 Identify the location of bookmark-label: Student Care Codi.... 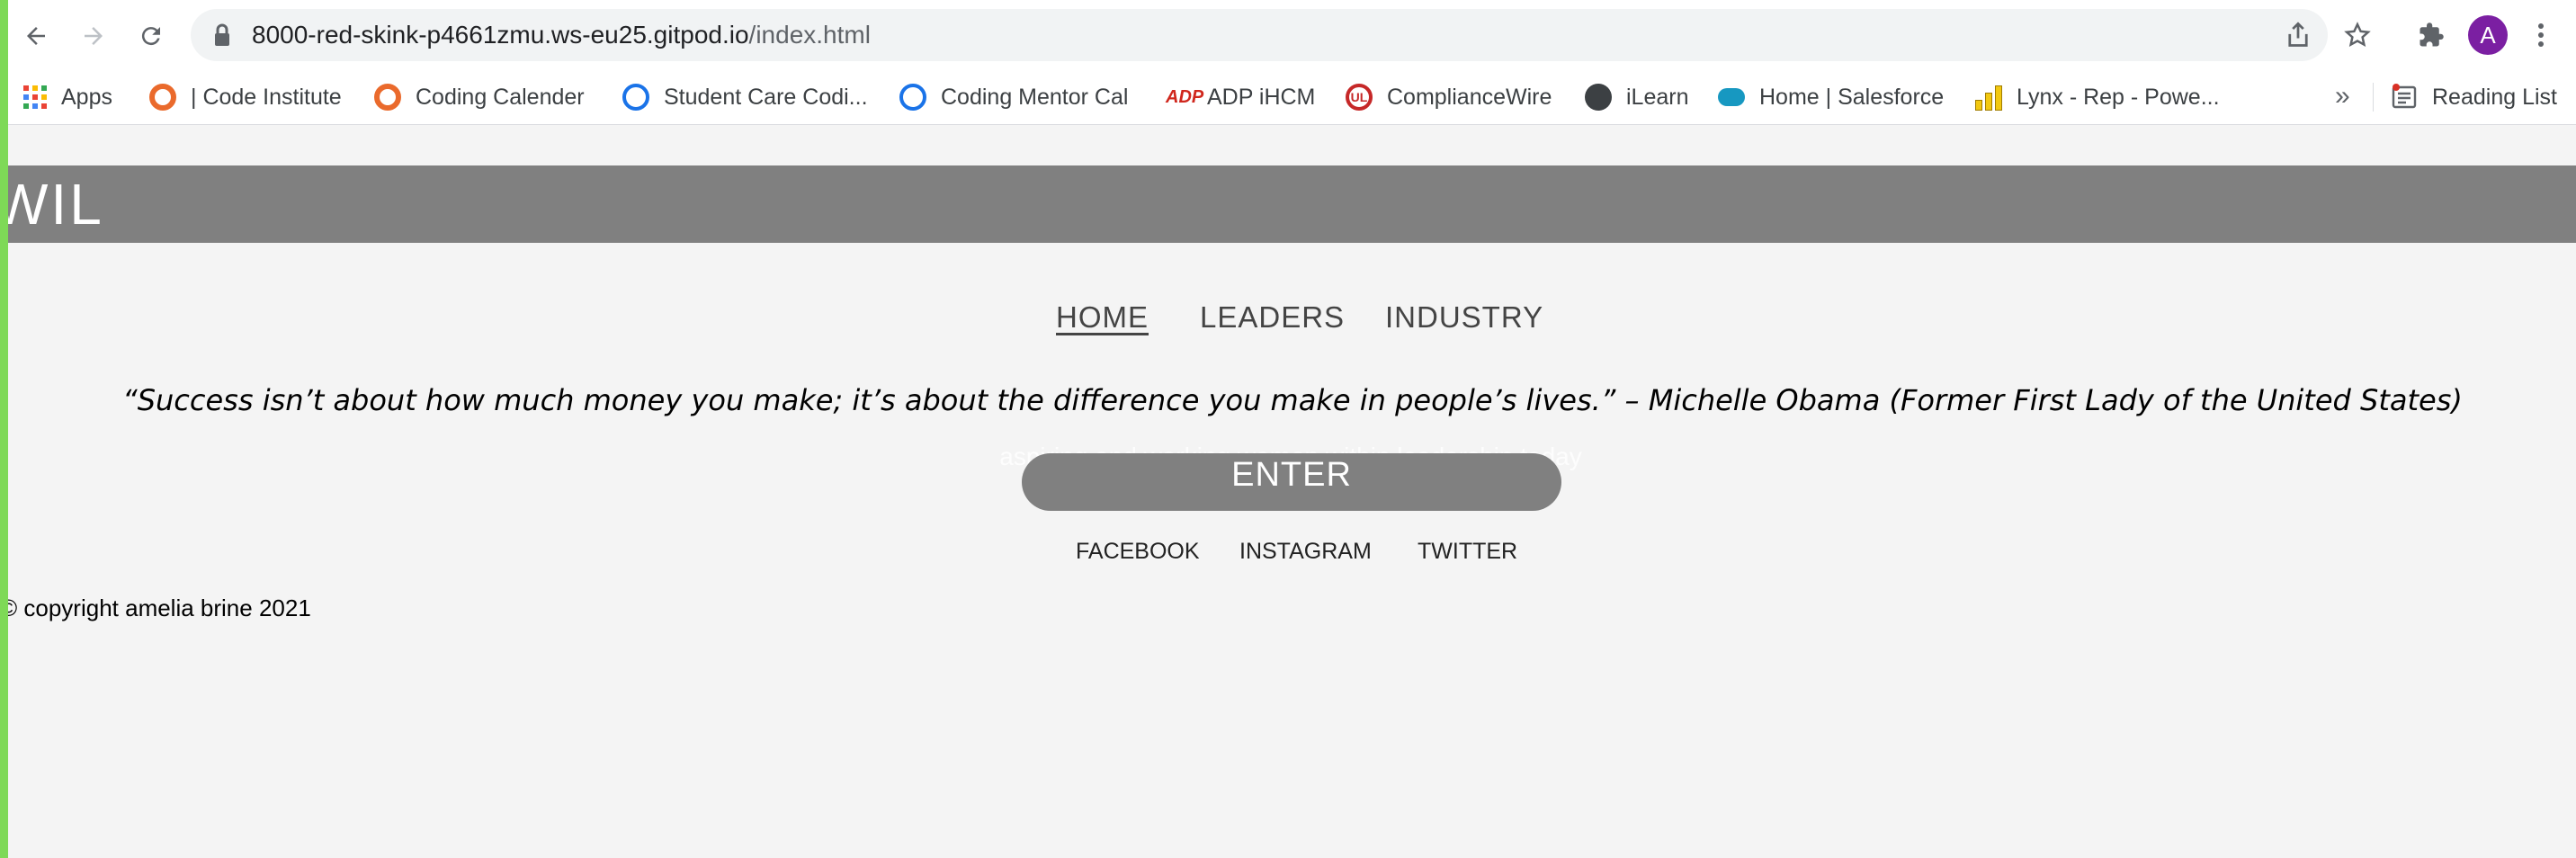
(766, 97).